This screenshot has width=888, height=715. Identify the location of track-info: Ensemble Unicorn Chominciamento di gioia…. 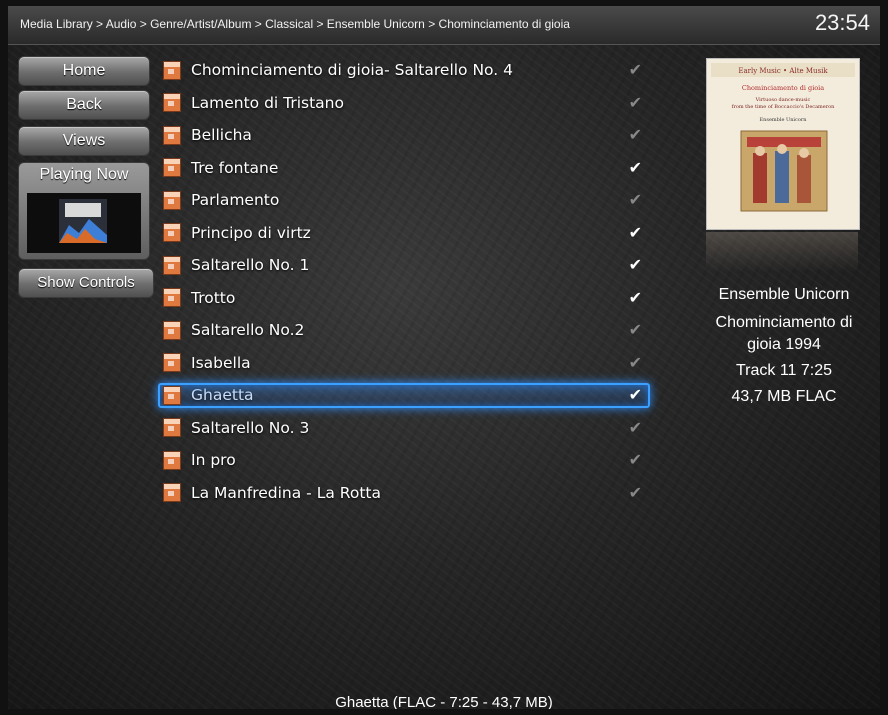
(784, 346).